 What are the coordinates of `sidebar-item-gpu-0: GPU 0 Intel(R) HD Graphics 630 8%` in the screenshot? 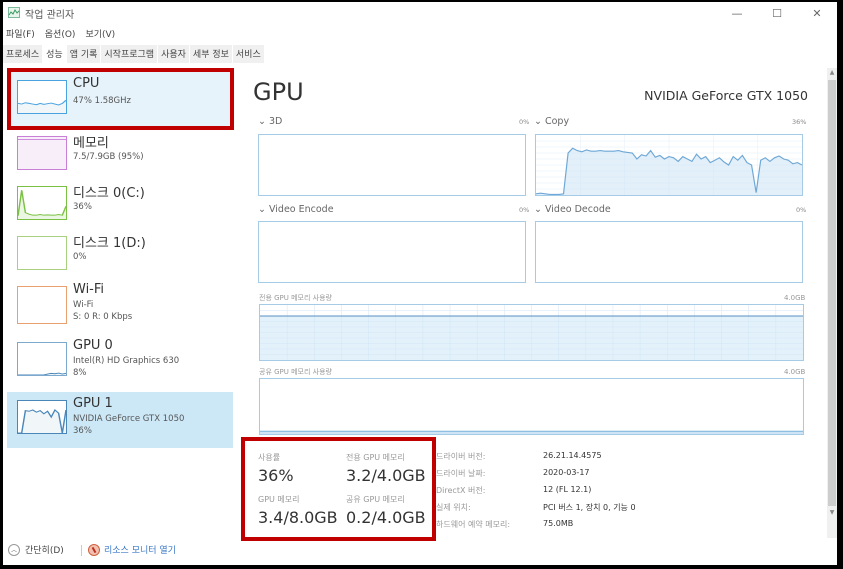 It's located at (120, 362).